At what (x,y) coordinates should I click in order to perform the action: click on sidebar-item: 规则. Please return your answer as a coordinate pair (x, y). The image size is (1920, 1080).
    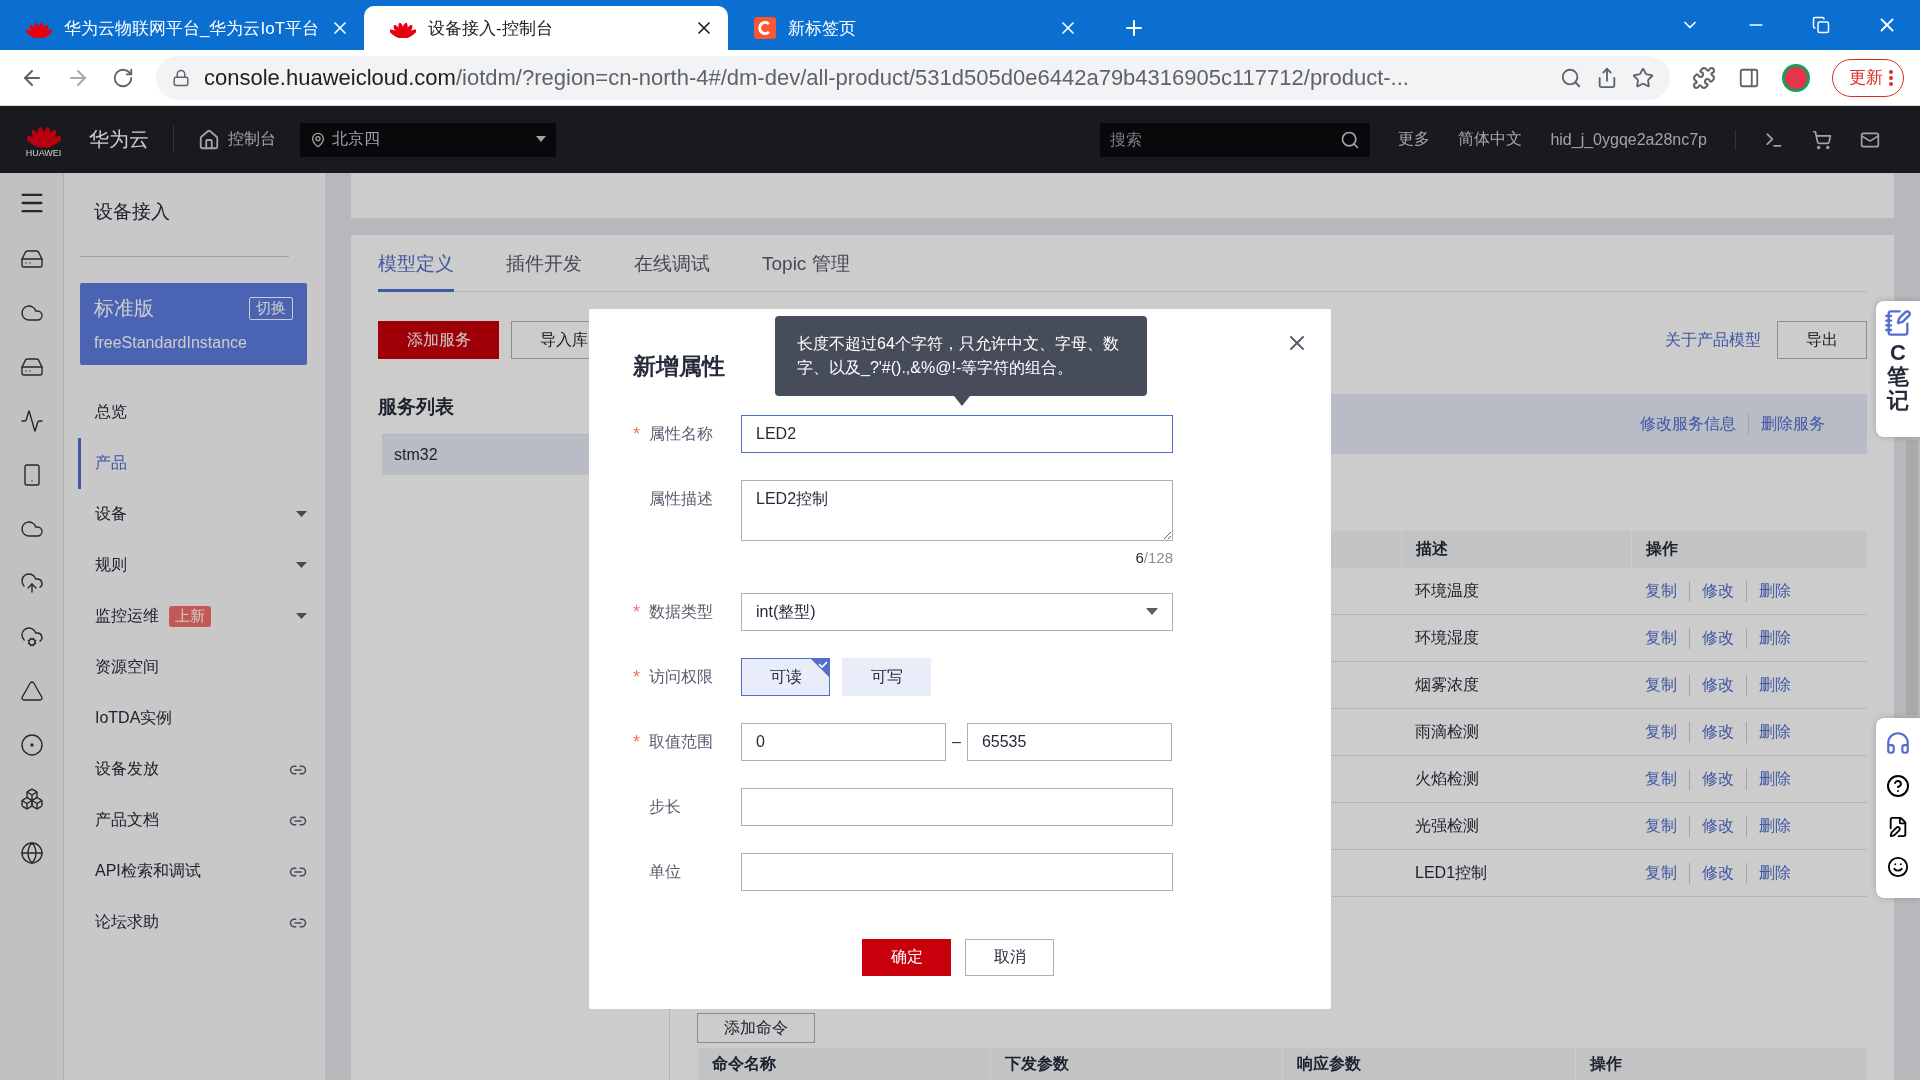
    Looking at the image, I should click on (192, 565).